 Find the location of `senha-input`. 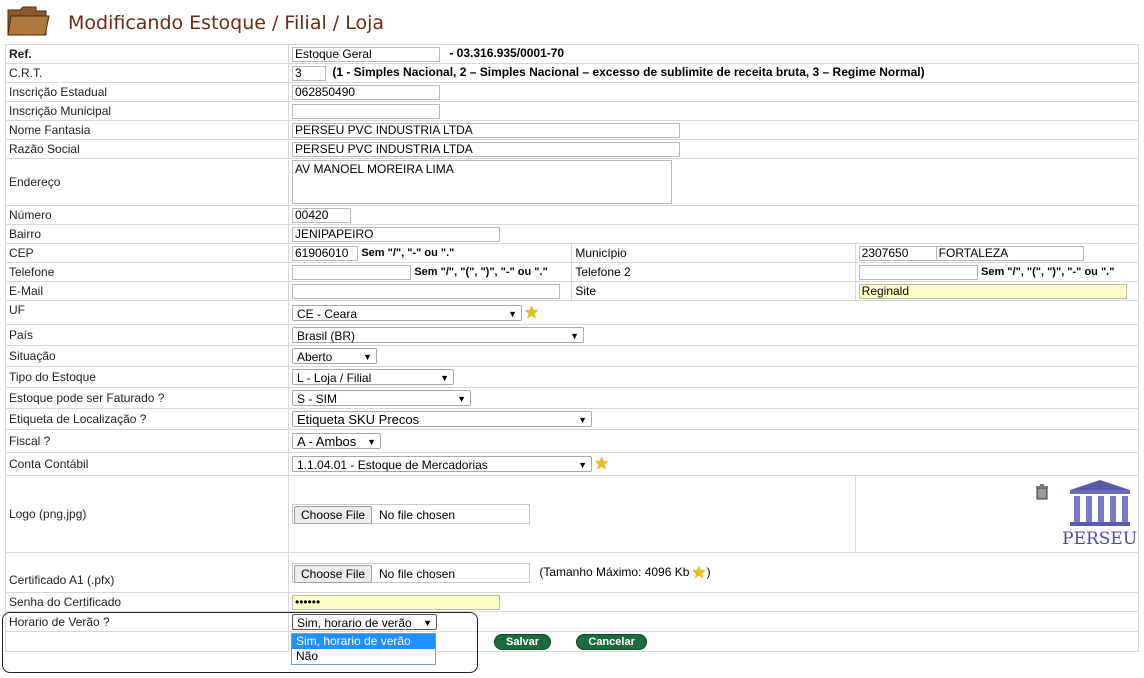

senha-input is located at coordinates (396, 602).